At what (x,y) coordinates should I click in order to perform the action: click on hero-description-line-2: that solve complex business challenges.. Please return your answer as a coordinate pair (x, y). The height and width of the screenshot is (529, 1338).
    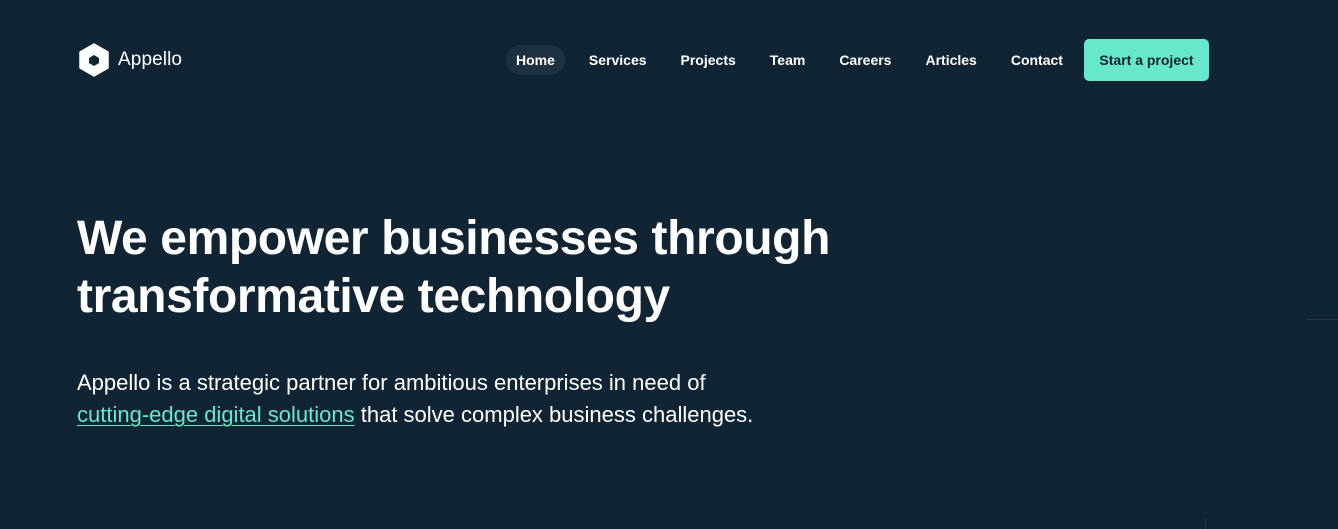
    Looking at the image, I should click on (554, 414).